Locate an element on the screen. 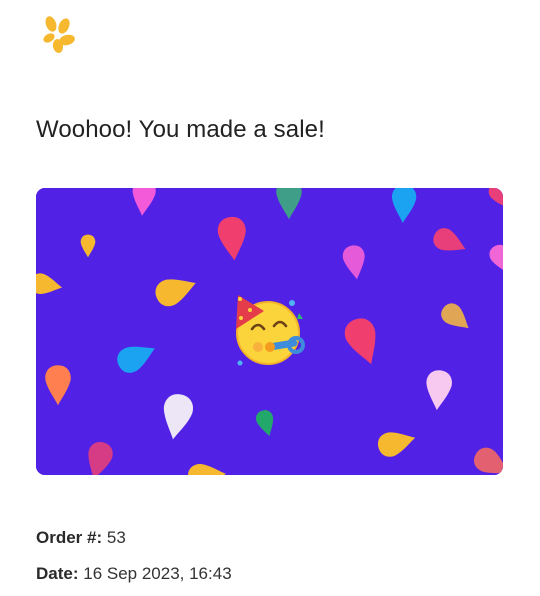 This screenshot has height=596, width=540. order-date-label: Date: is located at coordinates (60, 573).